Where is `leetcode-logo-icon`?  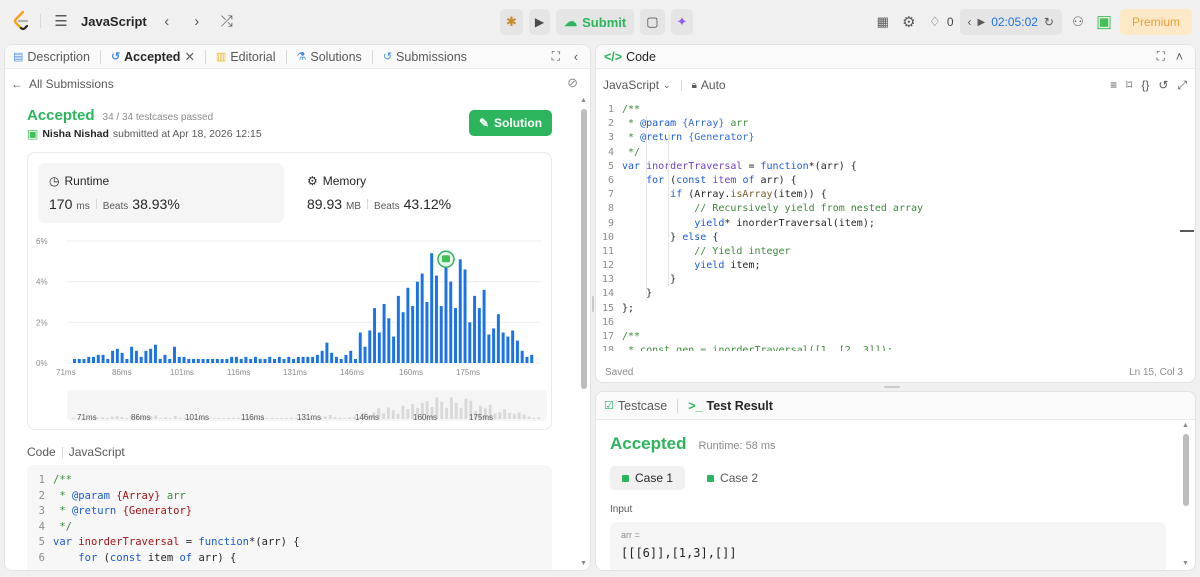 leetcode-logo-icon is located at coordinates (21, 21).